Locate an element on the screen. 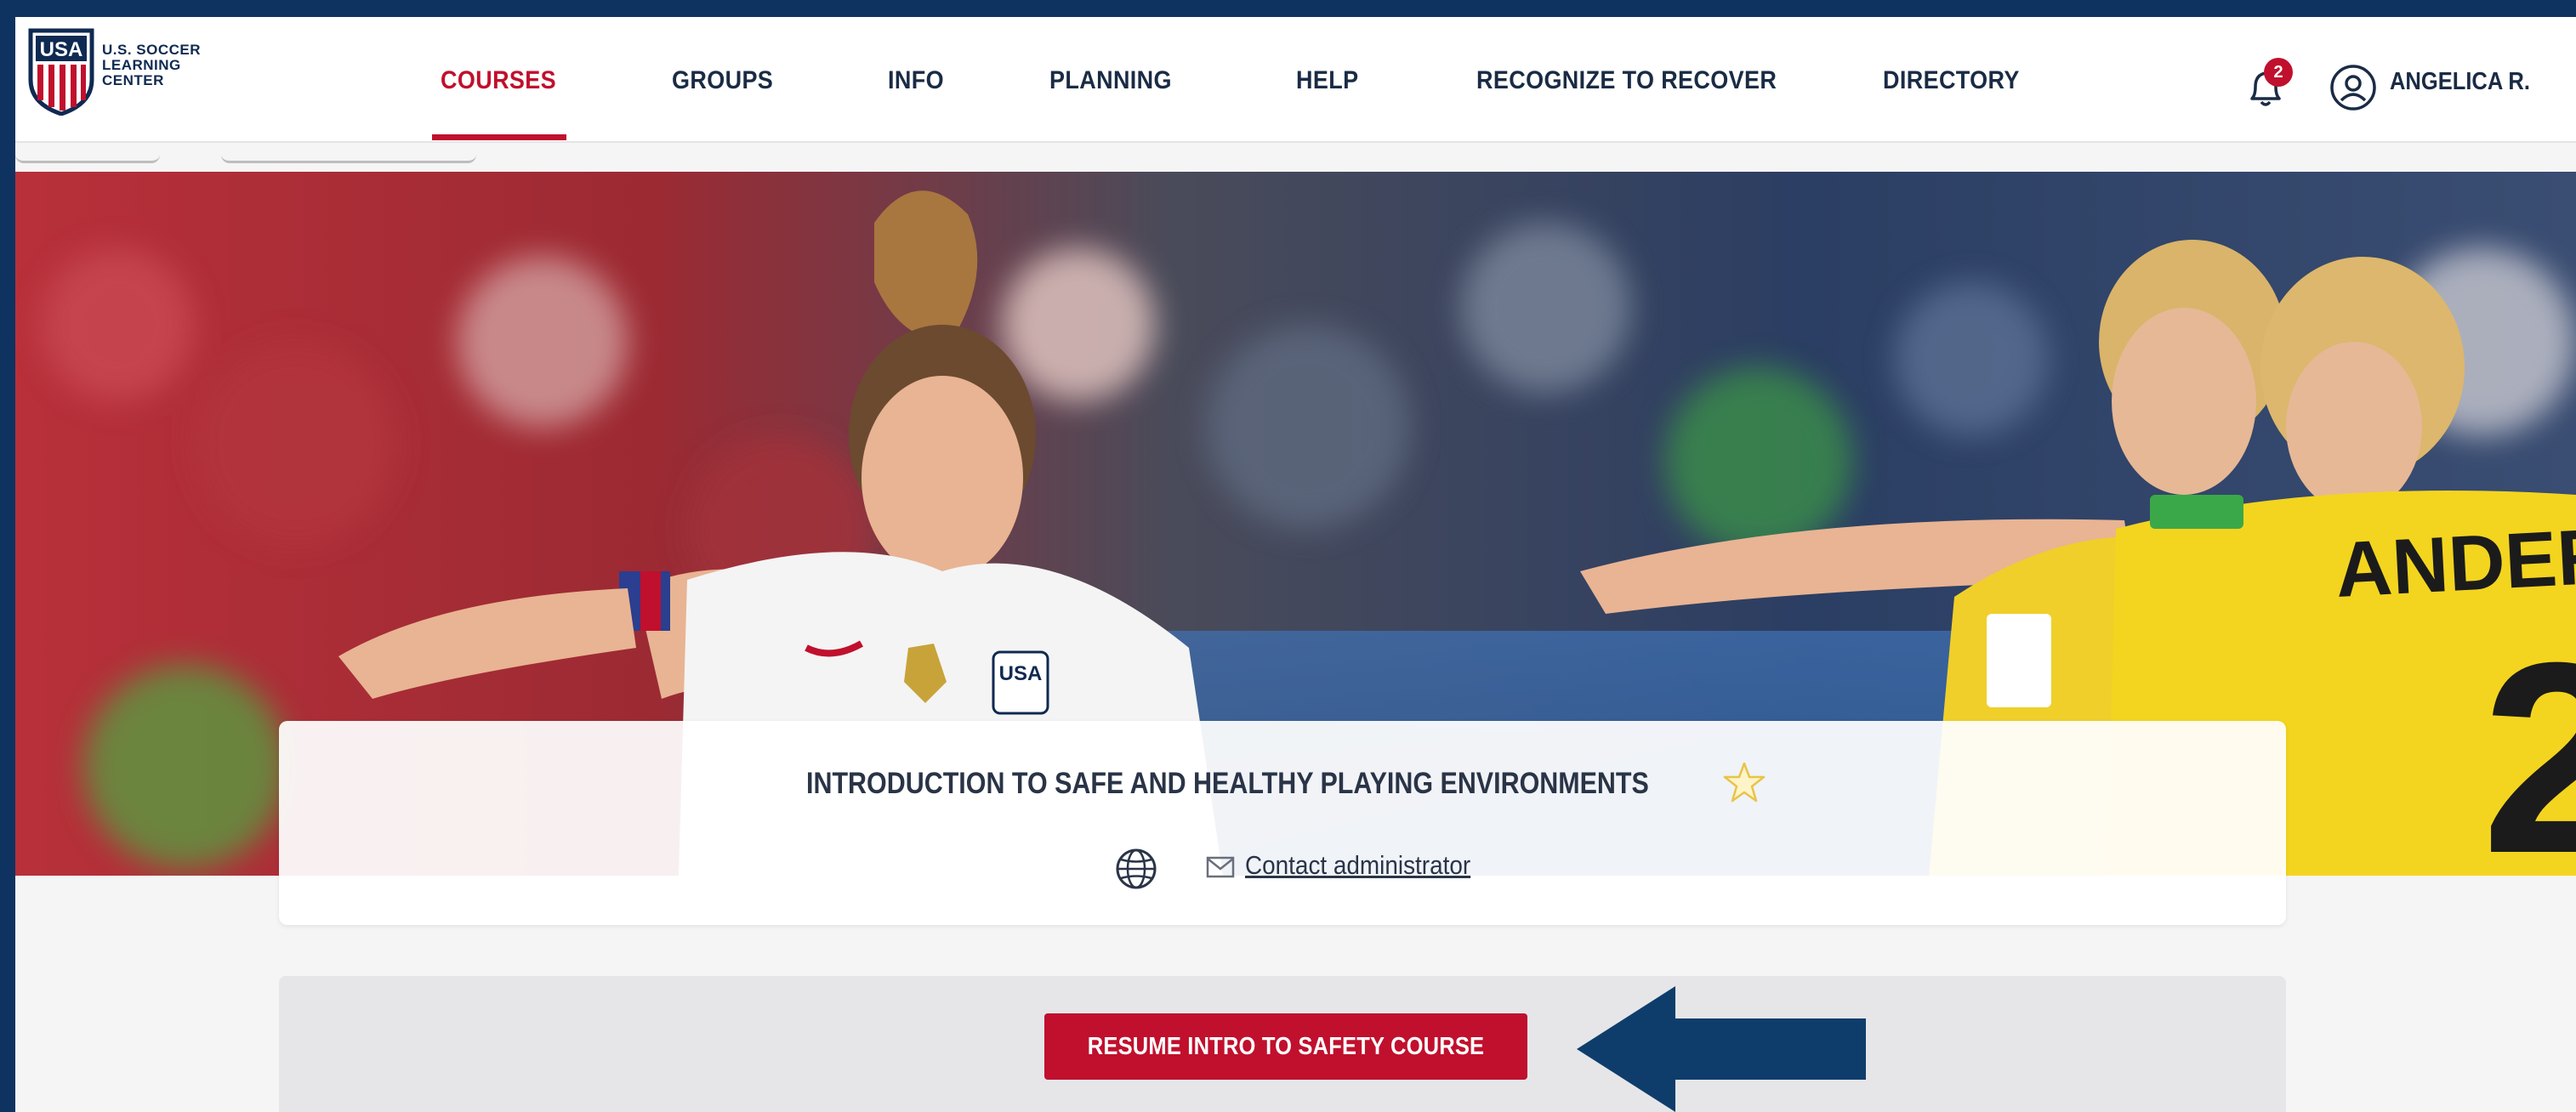  jersey-crest-text: USA is located at coordinates (1021, 673).